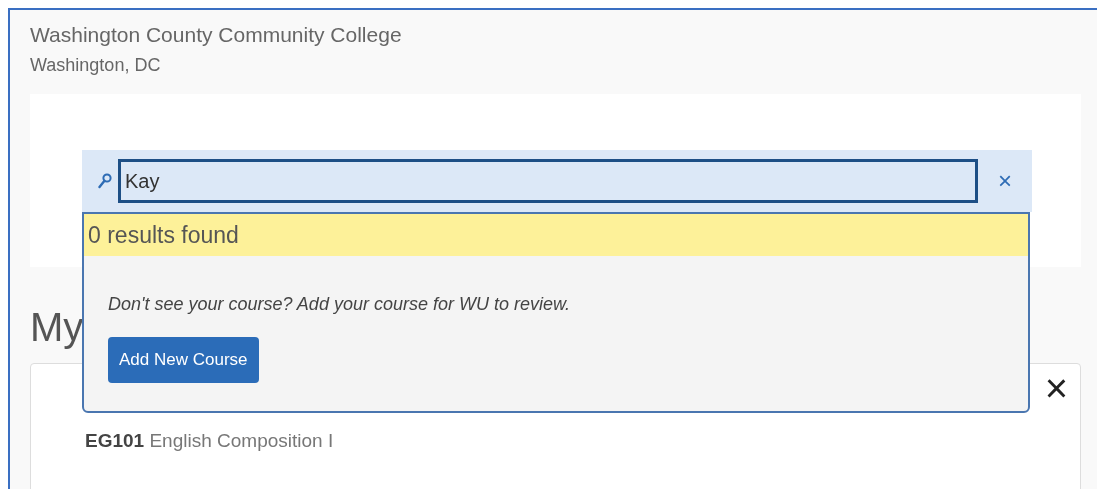 Image resolution: width=1097 pixels, height=489 pixels. What do you see at coordinates (548, 181) in the screenshot?
I see `search-field: Kay` at bounding box center [548, 181].